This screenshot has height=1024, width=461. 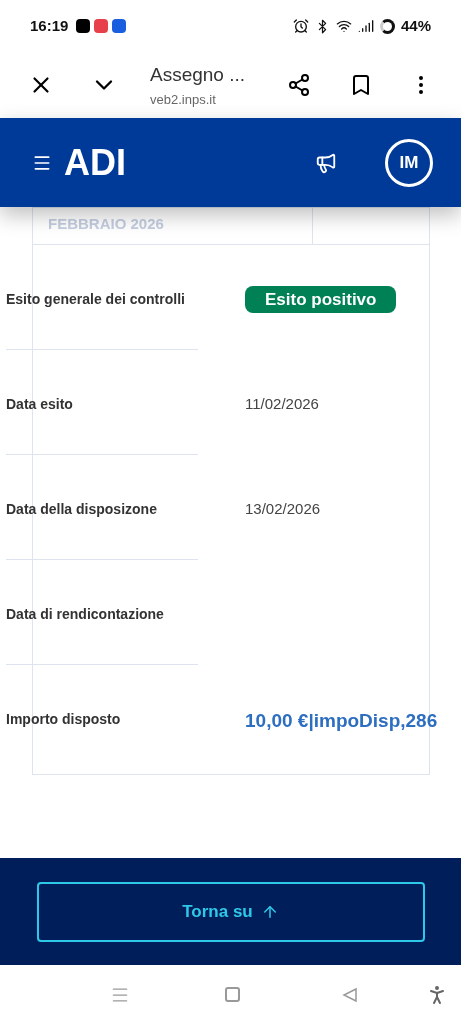 I want to click on status-time: 16:19, so click(x=49, y=25).